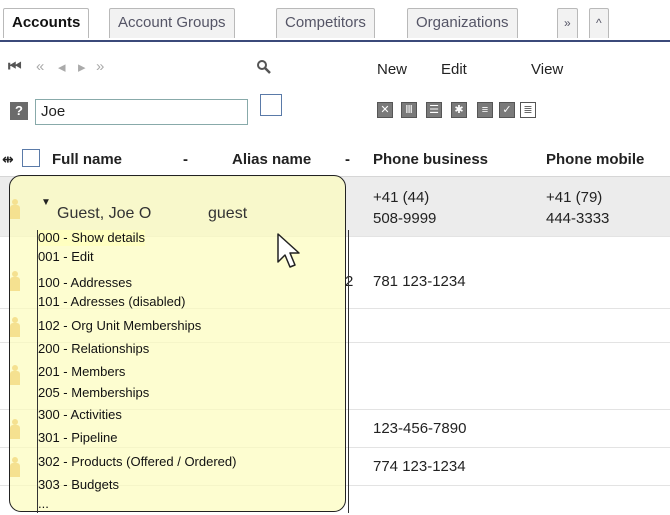 The width and height of the screenshot is (670, 515). Describe the element at coordinates (325, 23) in the screenshot. I see `tab-competitors: Competitors` at that location.